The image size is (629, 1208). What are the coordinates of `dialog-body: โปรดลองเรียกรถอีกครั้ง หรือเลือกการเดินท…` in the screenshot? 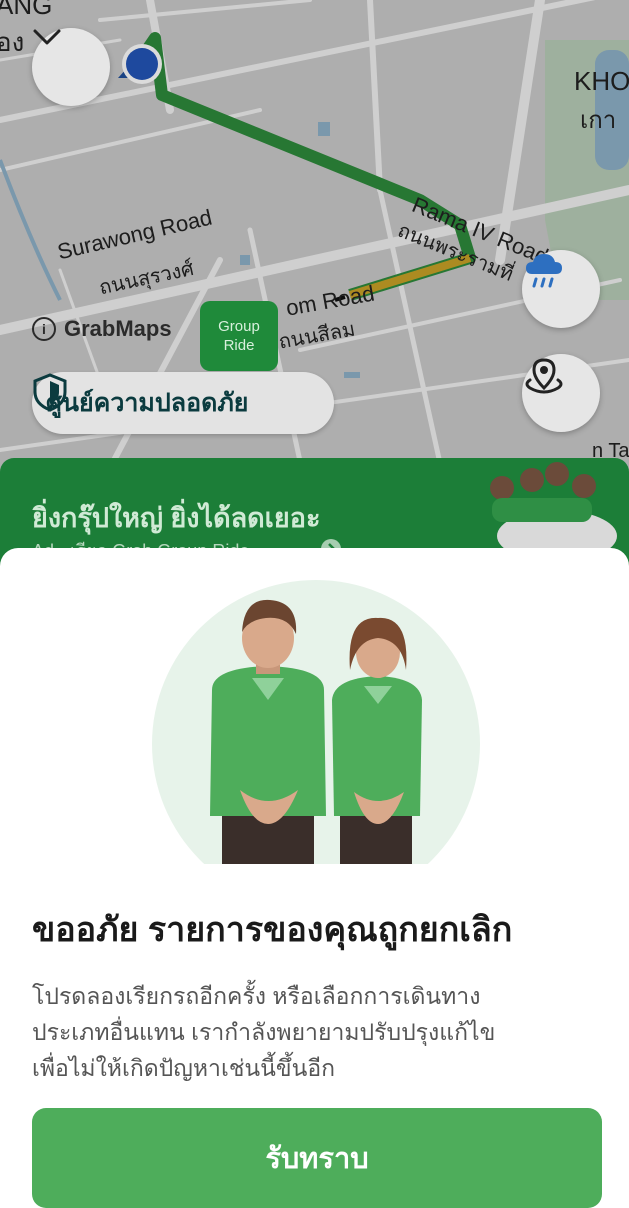 It's located at (264, 1032).